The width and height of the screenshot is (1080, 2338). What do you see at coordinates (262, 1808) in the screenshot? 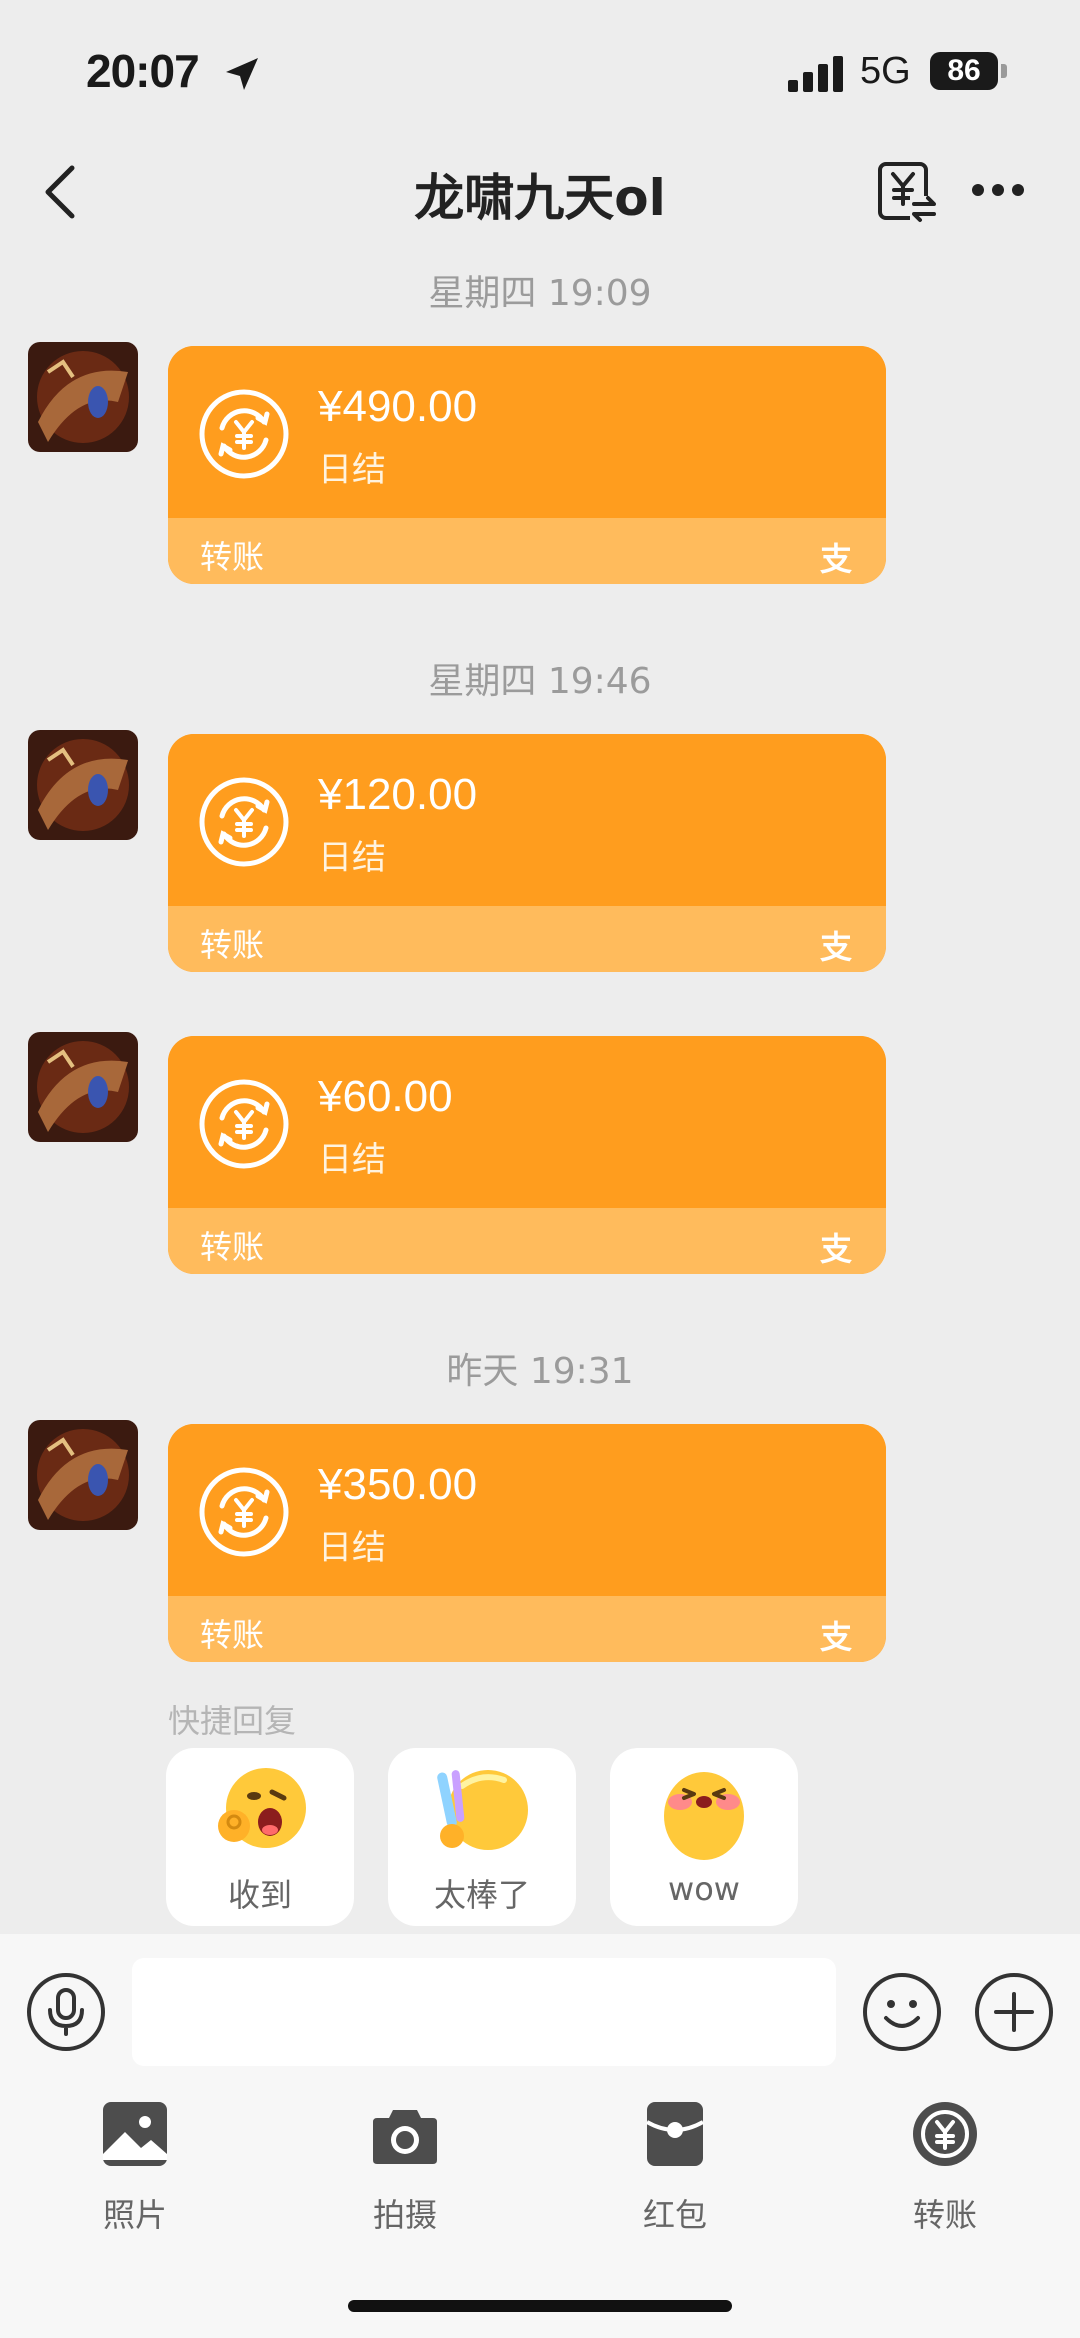
I see `ok-hand-emoji-icon` at bounding box center [262, 1808].